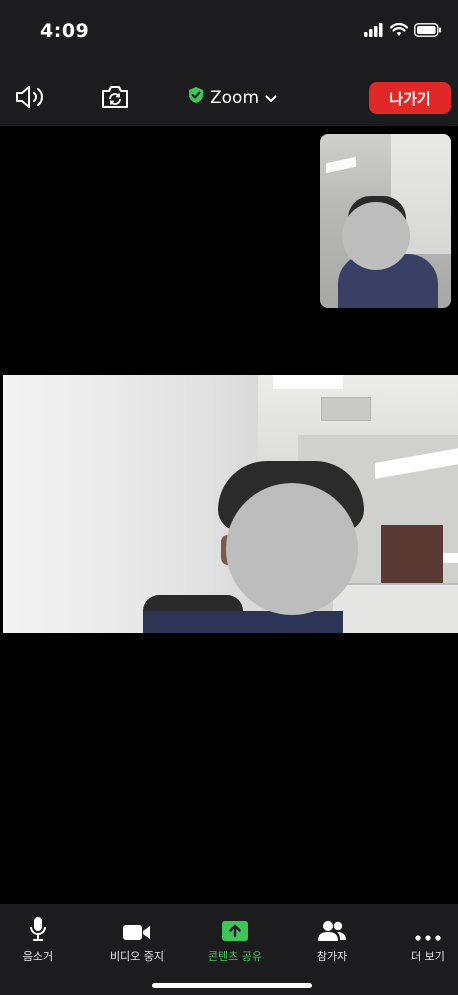 This screenshot has width=458, height=995. What do you see at coordinates (232, 985) in the screenshot?
I see `home-indicator` at bounding box center [232, 985].